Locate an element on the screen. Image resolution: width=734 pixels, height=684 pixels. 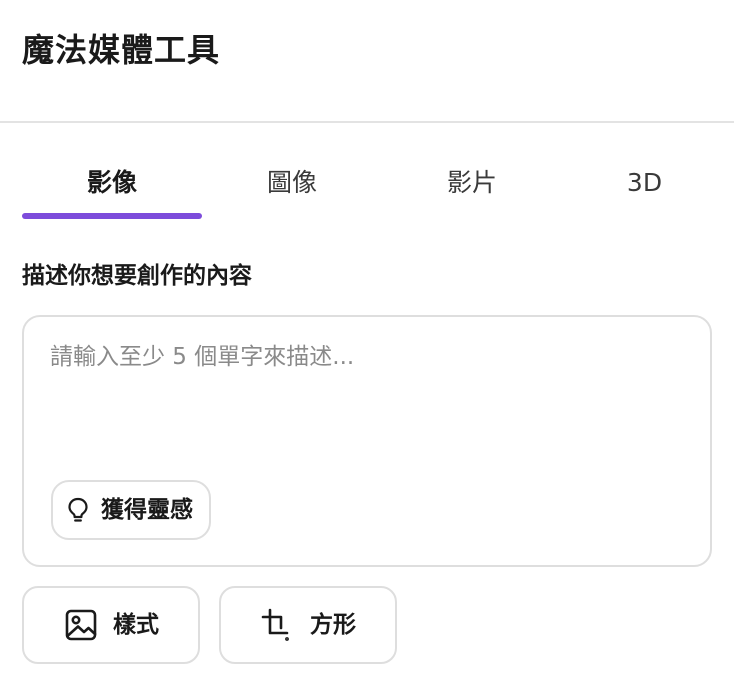
style-label: 樣式 is located at coordinates (136, 625).